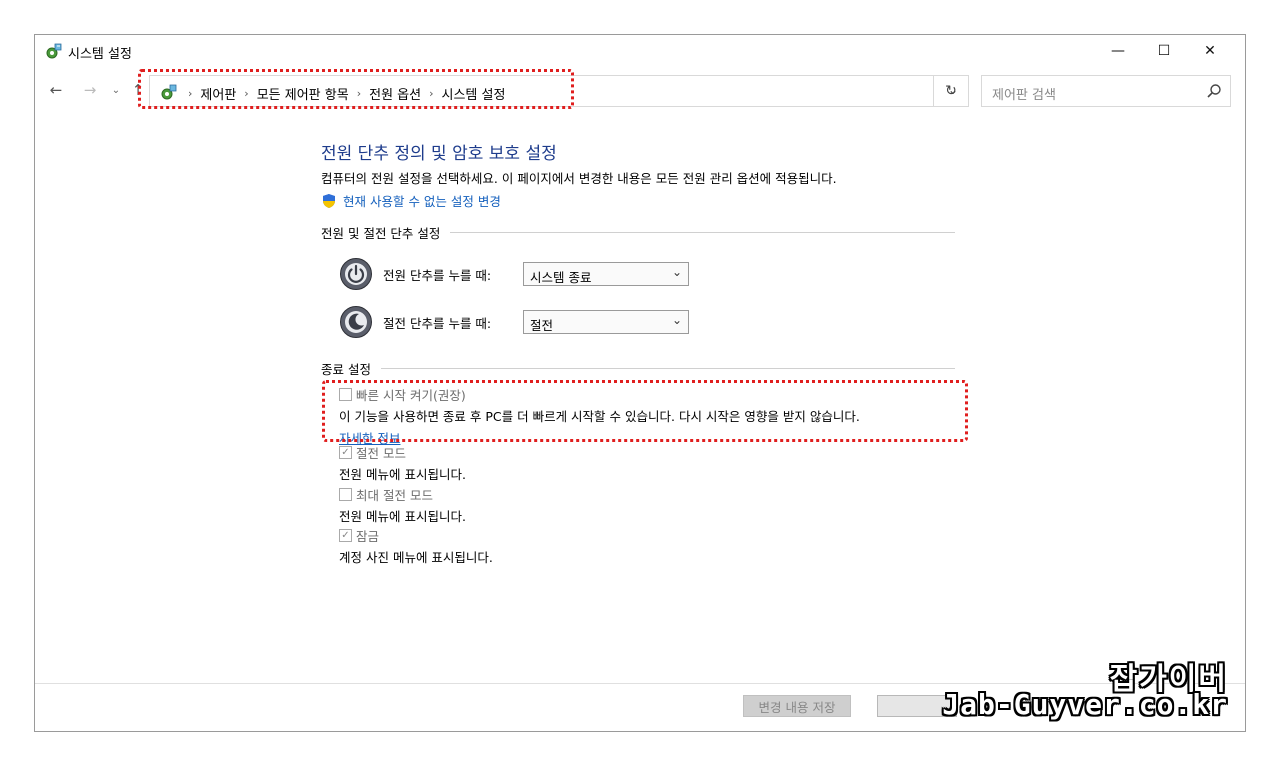 The width and height of the screenshot is (1280, 766). I want to click on sleep-option-title: 절전 모드, so click(381, 453).